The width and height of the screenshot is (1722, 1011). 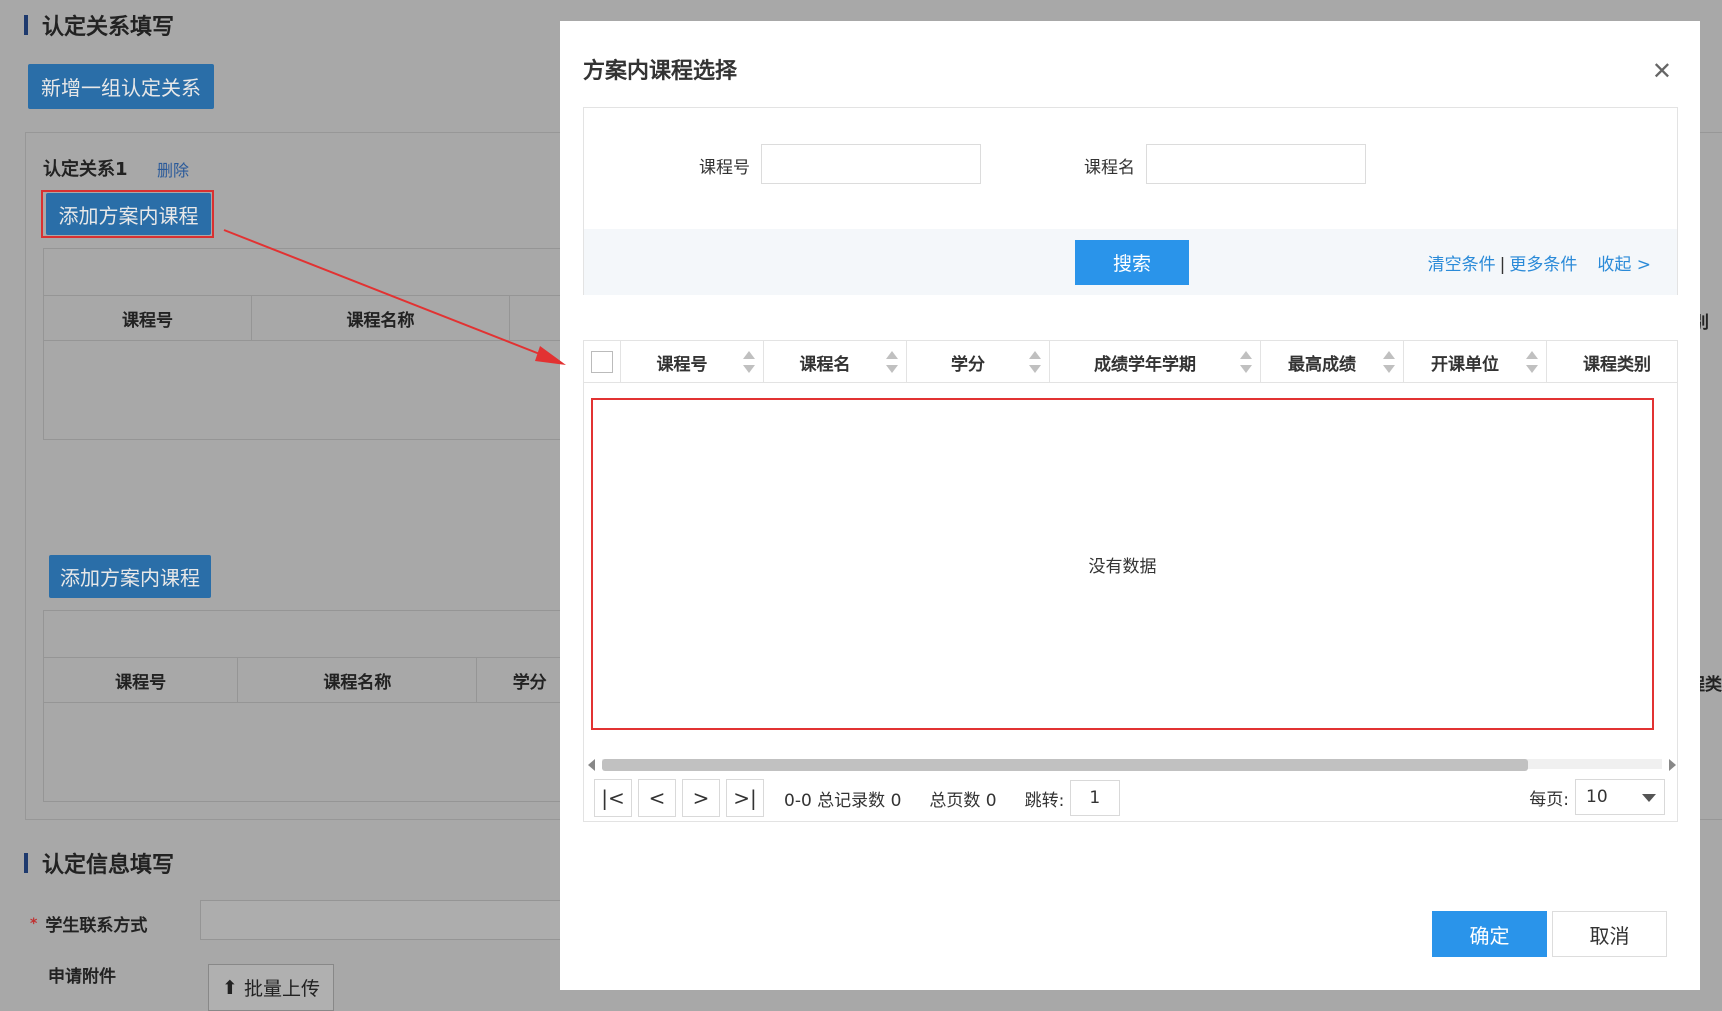 What do you see at coordinates (963, 800) in the screenshot?
I see `pages-count: 总页数 0` at bounding box center [963, 800].